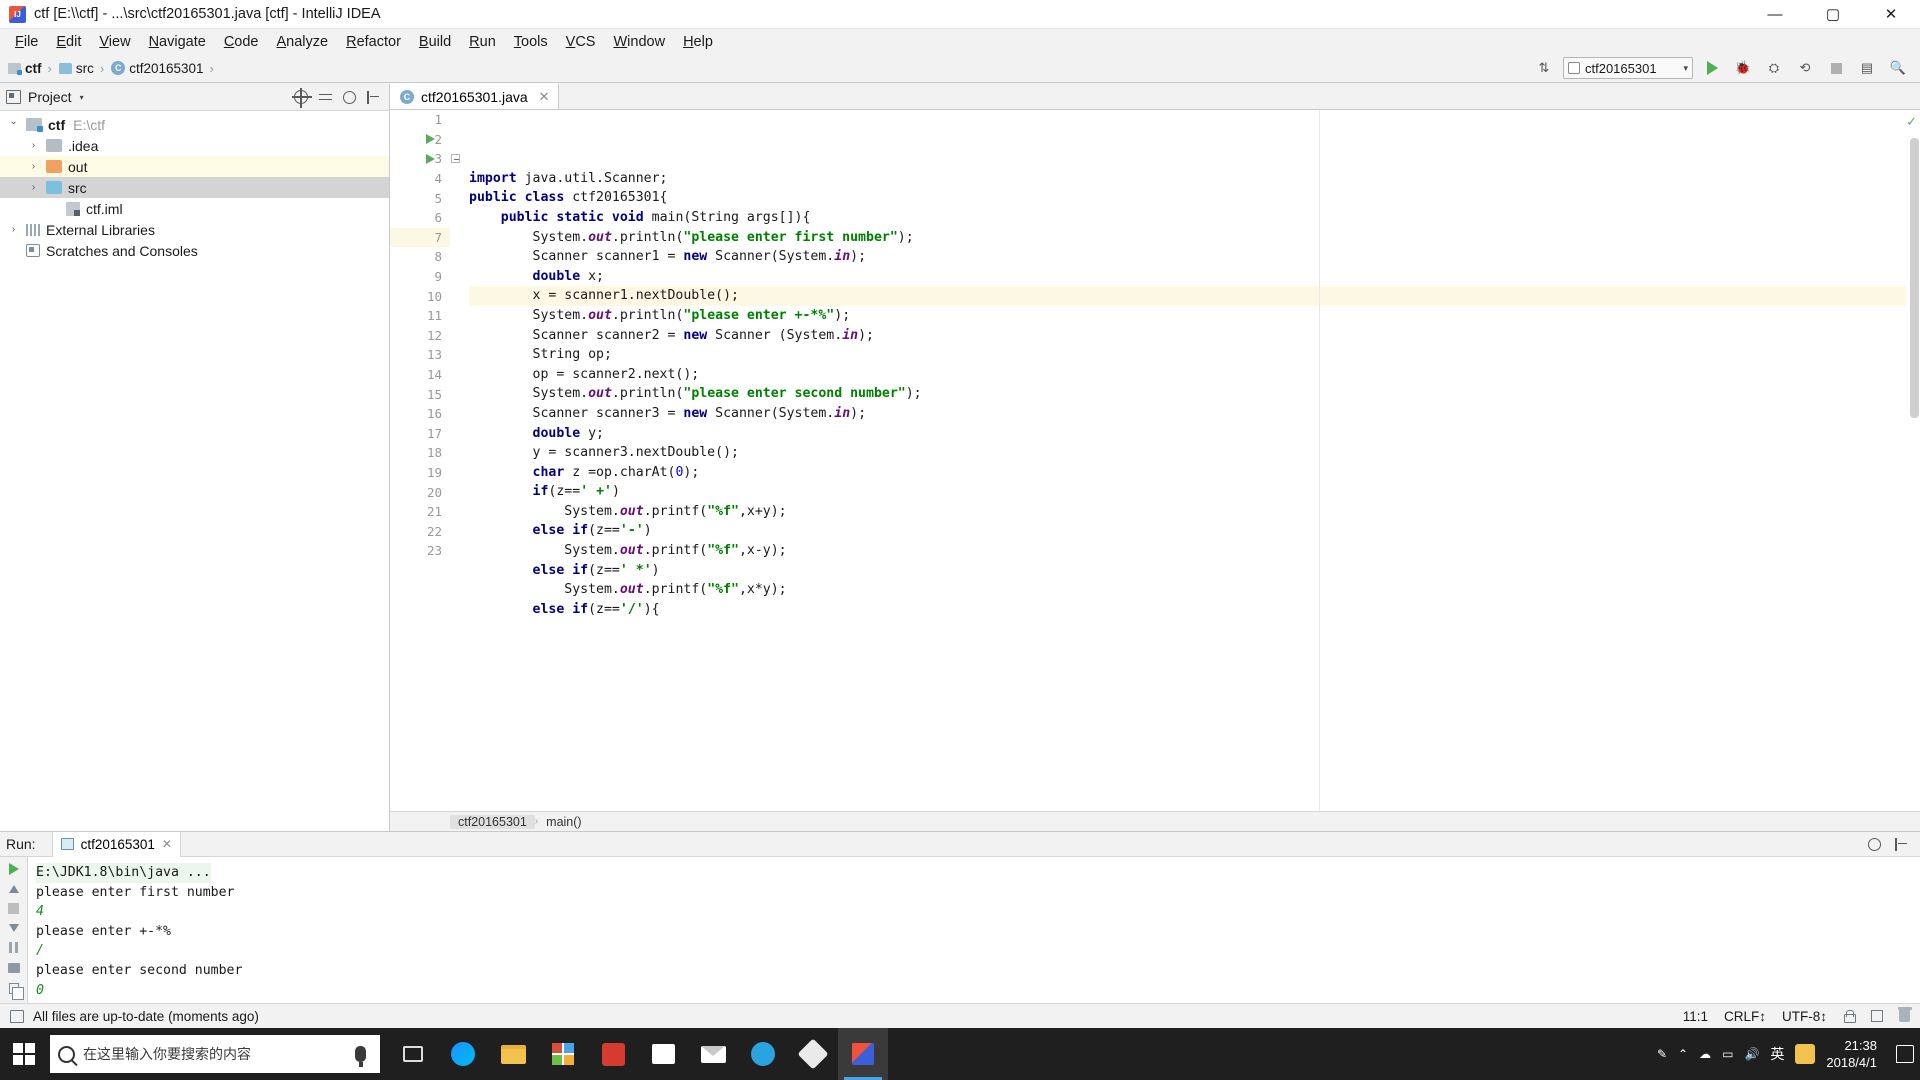 The width and height of the screenshot is (1920, 1080). Describe the element at coordinates (68, 42) in the screenshot. I see `menu-item-edit: Edit` at that location.